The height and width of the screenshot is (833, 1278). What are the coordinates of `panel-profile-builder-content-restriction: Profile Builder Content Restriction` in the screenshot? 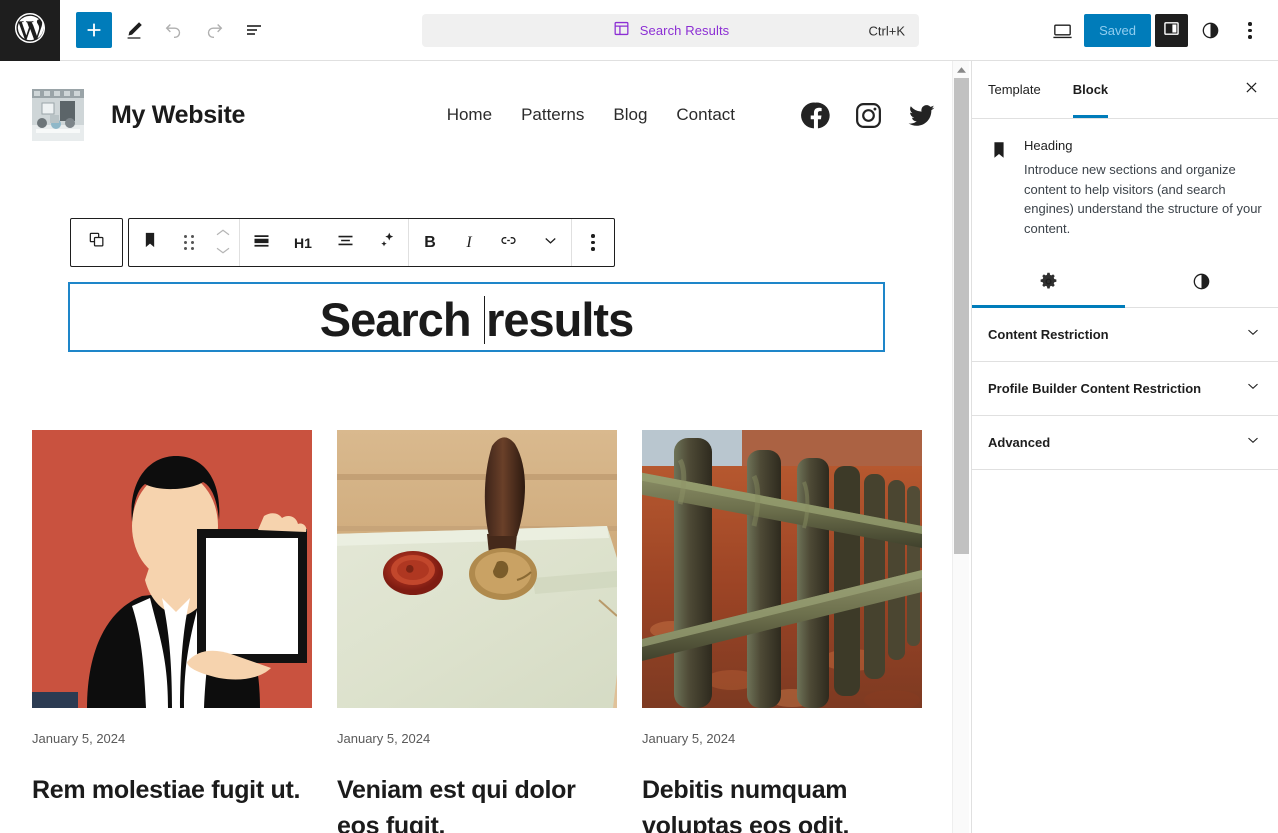 It's located at (1125, 389).